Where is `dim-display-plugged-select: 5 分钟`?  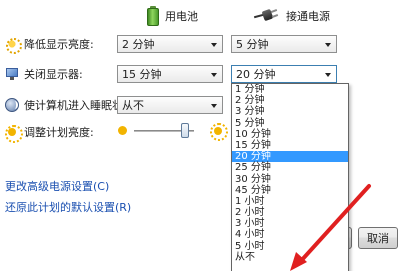
dim-display-plugged-select: 5 分钟 is located at coordinates (284, 44).